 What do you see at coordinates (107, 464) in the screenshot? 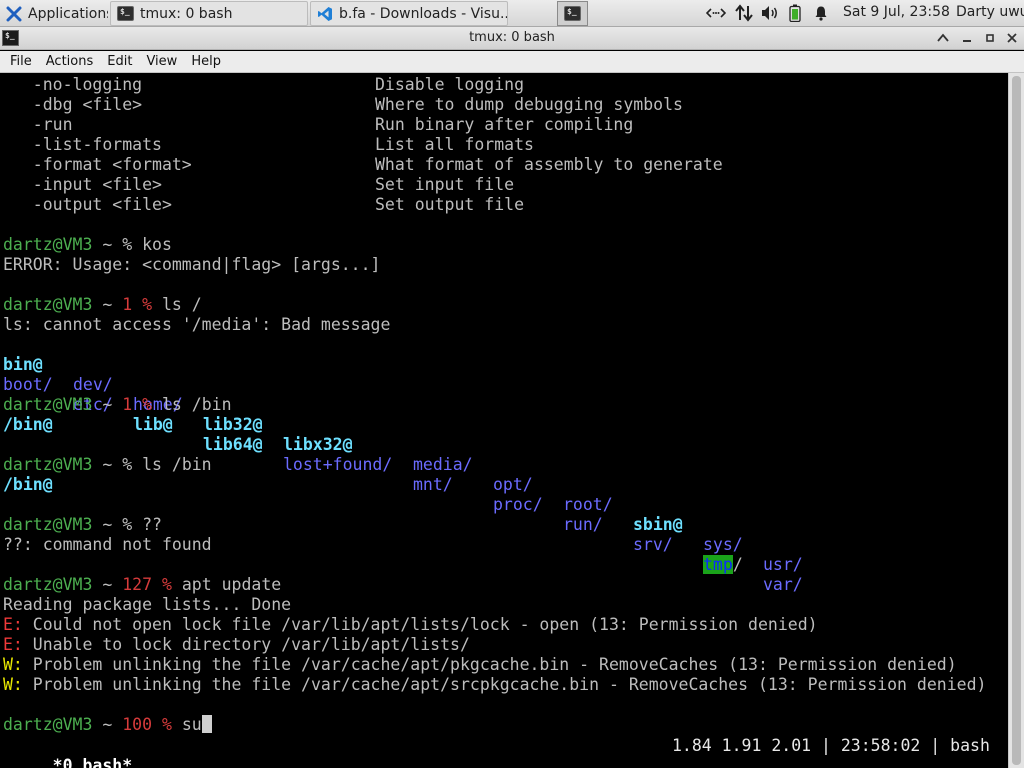
I see `prompt-line: dartz@VM3 ~ % ls /bin` at bounding box center [107, 464].